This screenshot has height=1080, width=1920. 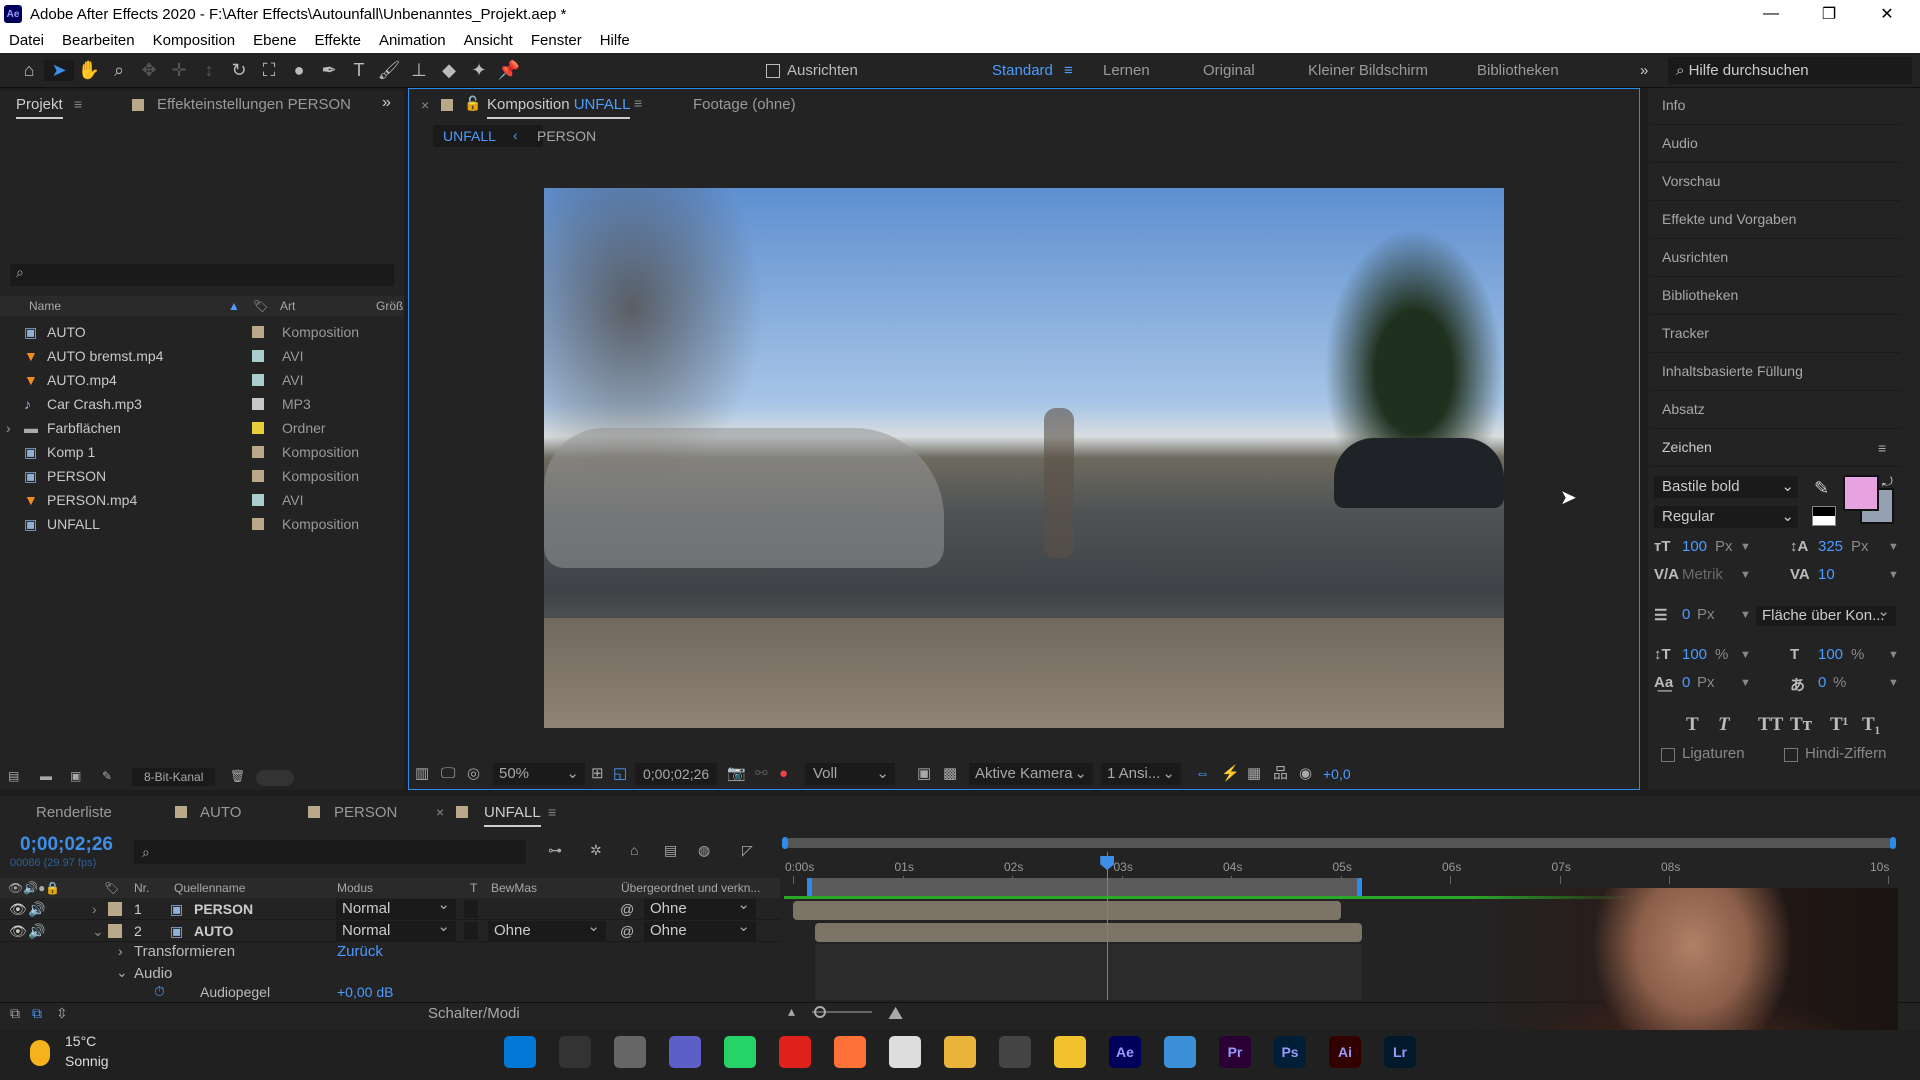 I want to click on shy-layers-icon: ⌂, so click(x=634, y=850).